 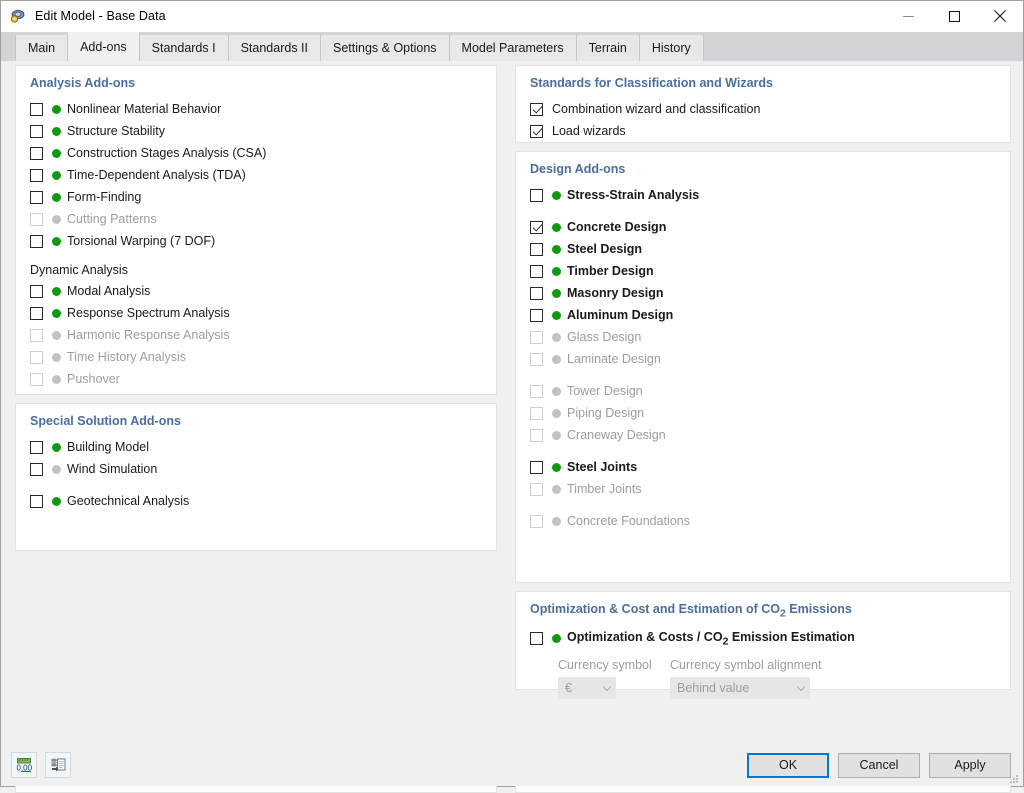 What do you see at coordinates (141, 241) in the screenshot?
I see `addon-label: Torsional Warping (7 DOF)` at bounding box center [141, 241].